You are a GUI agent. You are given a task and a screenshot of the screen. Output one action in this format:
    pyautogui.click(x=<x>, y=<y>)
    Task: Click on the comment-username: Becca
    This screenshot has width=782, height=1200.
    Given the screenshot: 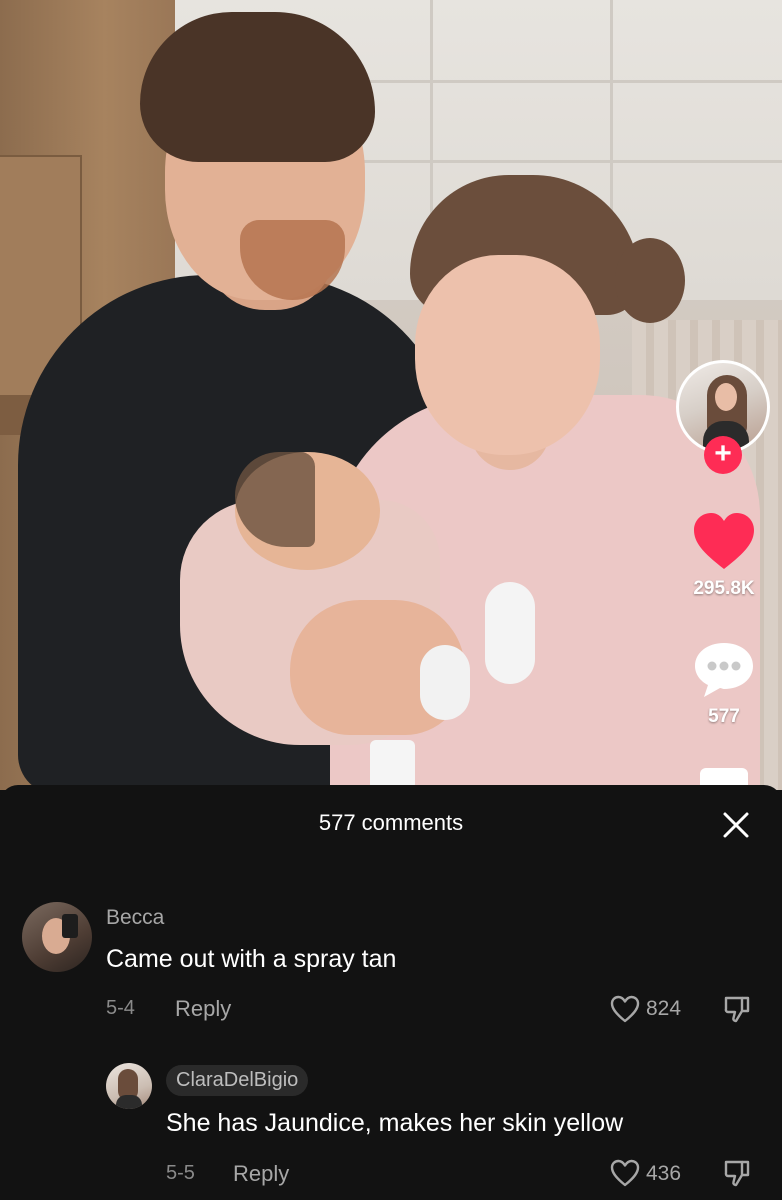 What is the action you would take?
    pyautogui.click(x=135, y=918)
    